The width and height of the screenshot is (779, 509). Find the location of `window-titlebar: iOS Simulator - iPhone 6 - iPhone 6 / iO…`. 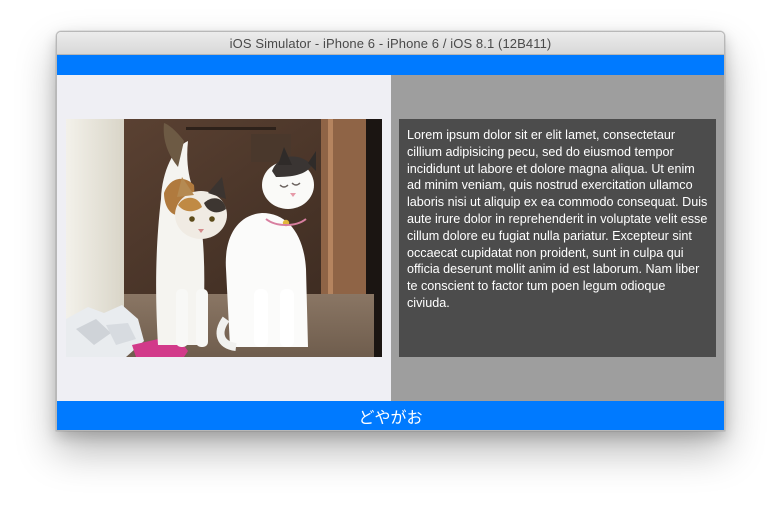

window-titlebar: iOS Simulator - iPhone 6 - iPhone 6 / iO… is located at coordinates (390, 43).